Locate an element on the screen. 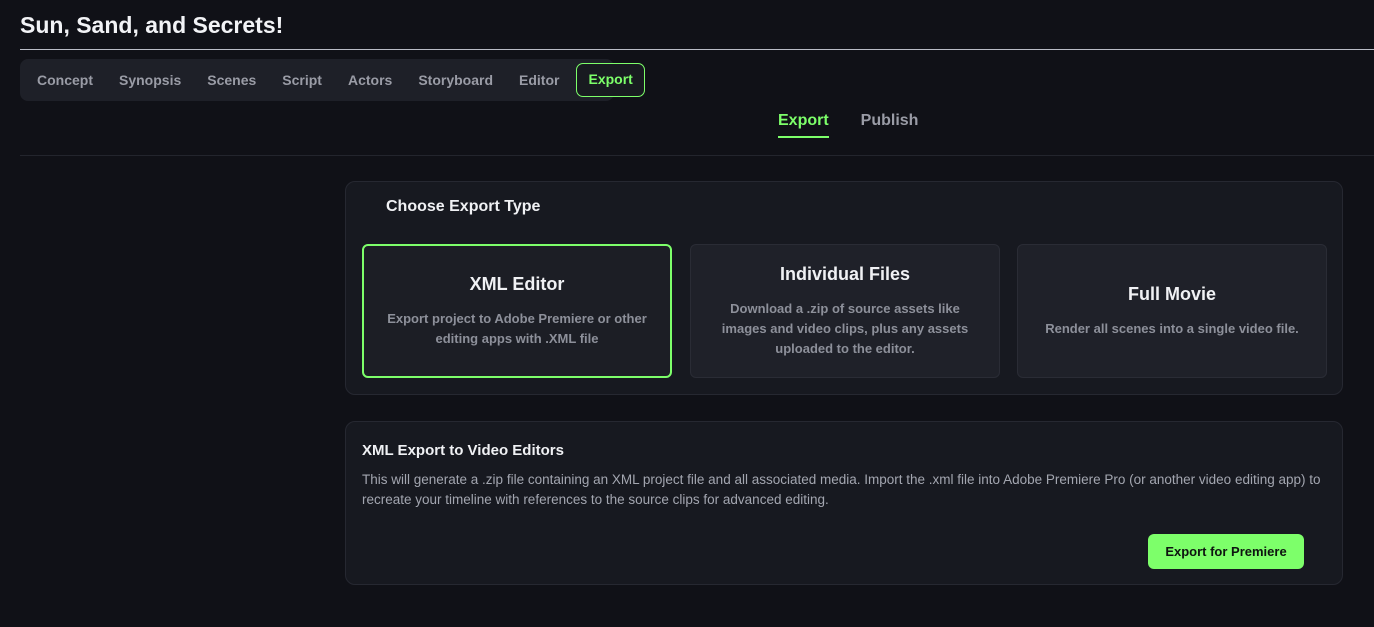 This screenshot has width=1374, height=627. export-subtabs: Export Publish is located at coordinates (848, 125).